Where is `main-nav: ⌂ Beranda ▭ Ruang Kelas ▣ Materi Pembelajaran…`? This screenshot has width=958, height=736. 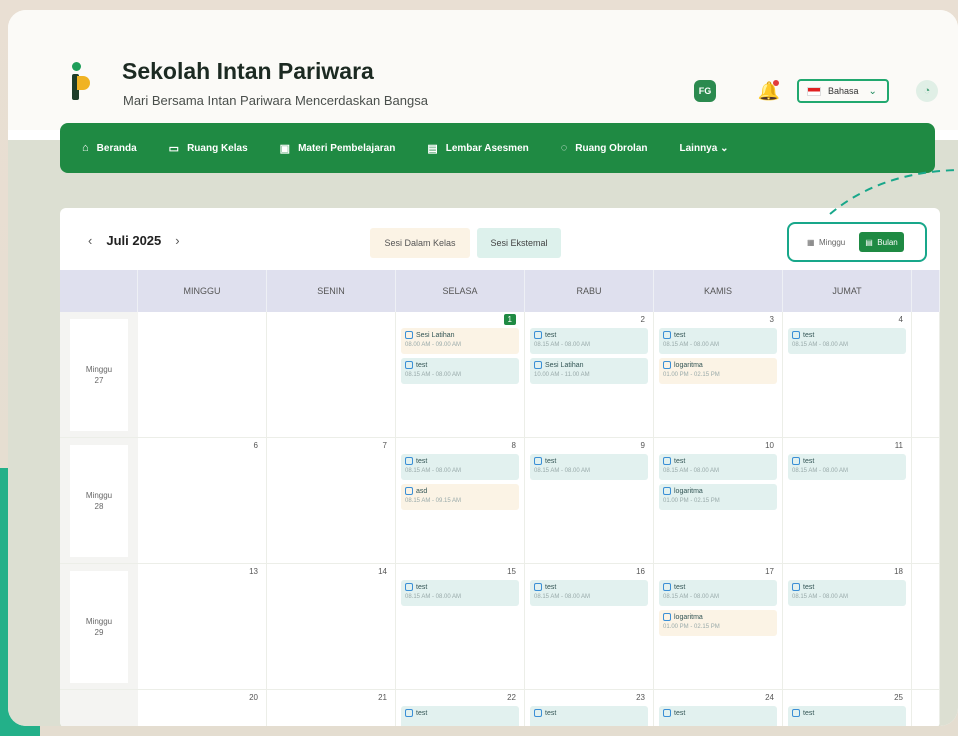 main-nav: ⌂ Beranda ▭ Ruang Kelas ▣ Materi Pembelajaran… is located at coordinates (497, 148).